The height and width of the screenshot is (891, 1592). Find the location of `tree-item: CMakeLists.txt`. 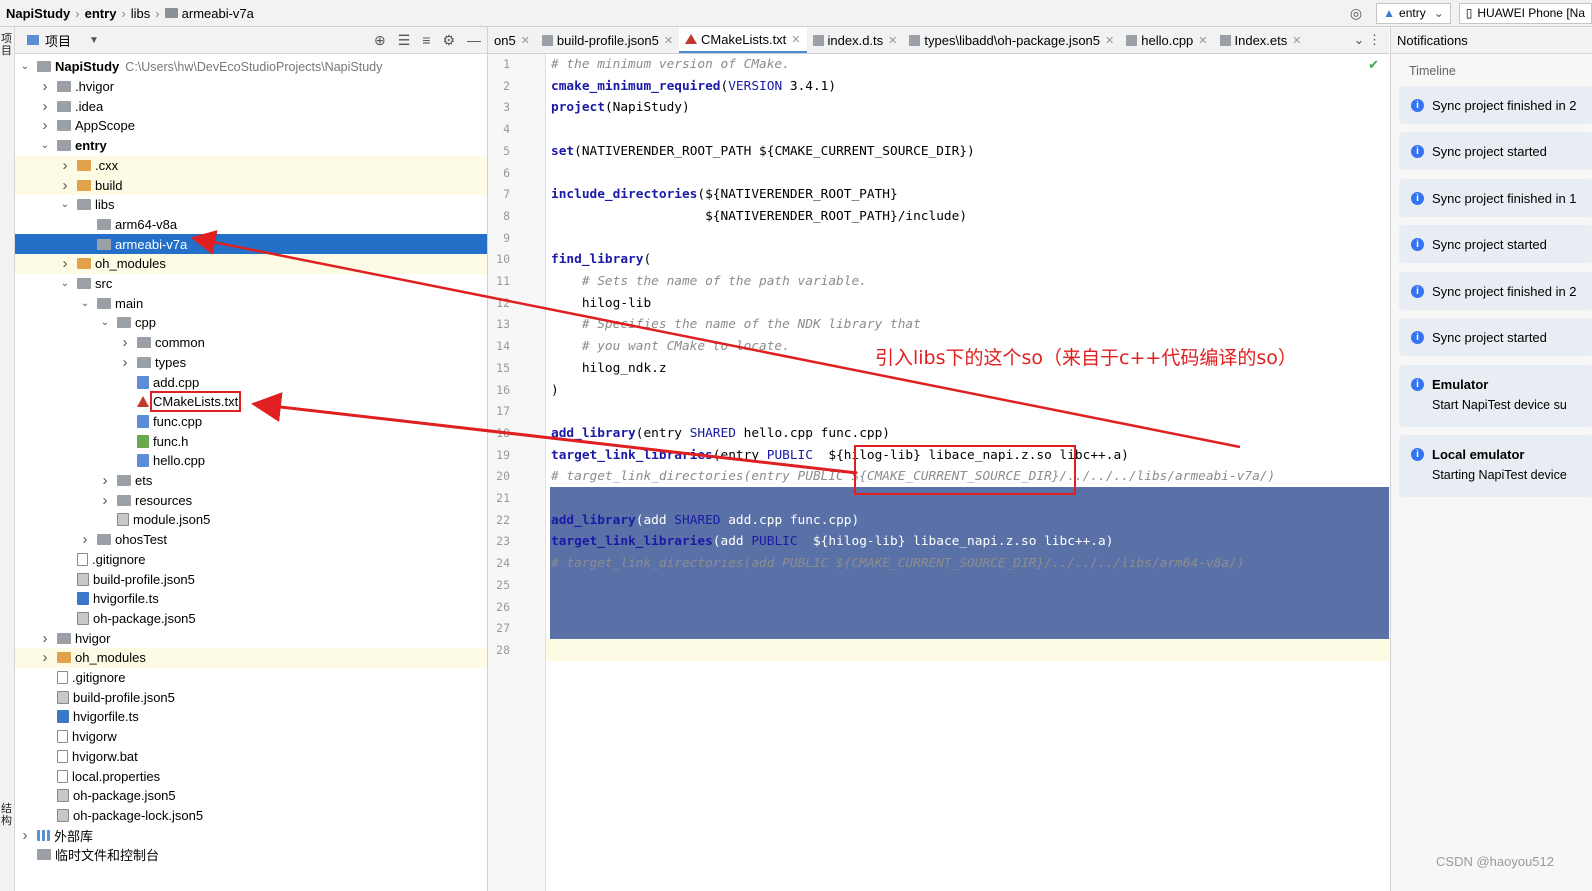

tree-item: CMakeLists.txt is located at coordinates (251, 402).